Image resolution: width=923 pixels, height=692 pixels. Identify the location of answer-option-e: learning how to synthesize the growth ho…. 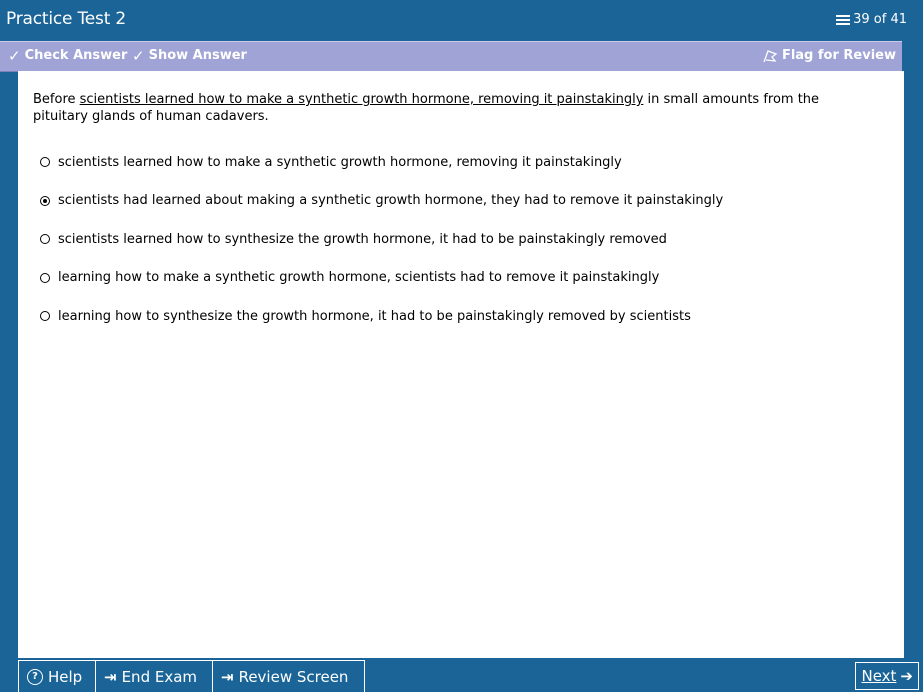
(465, 316).